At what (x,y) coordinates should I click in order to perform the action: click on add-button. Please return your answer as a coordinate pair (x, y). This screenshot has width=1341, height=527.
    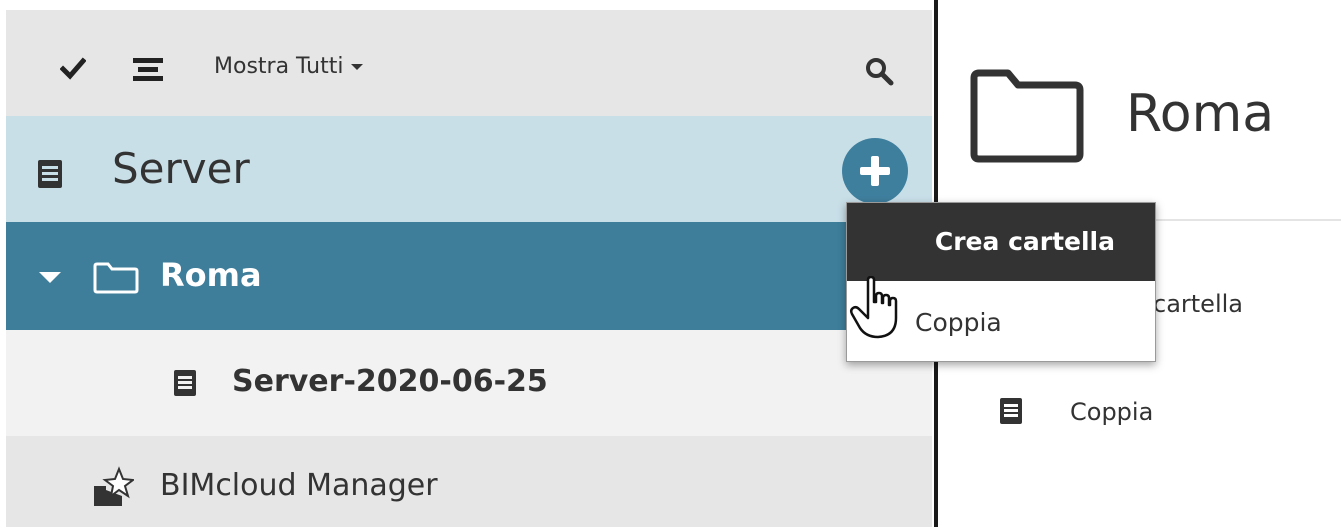
    Looking at the image, I should click on (875, 171).